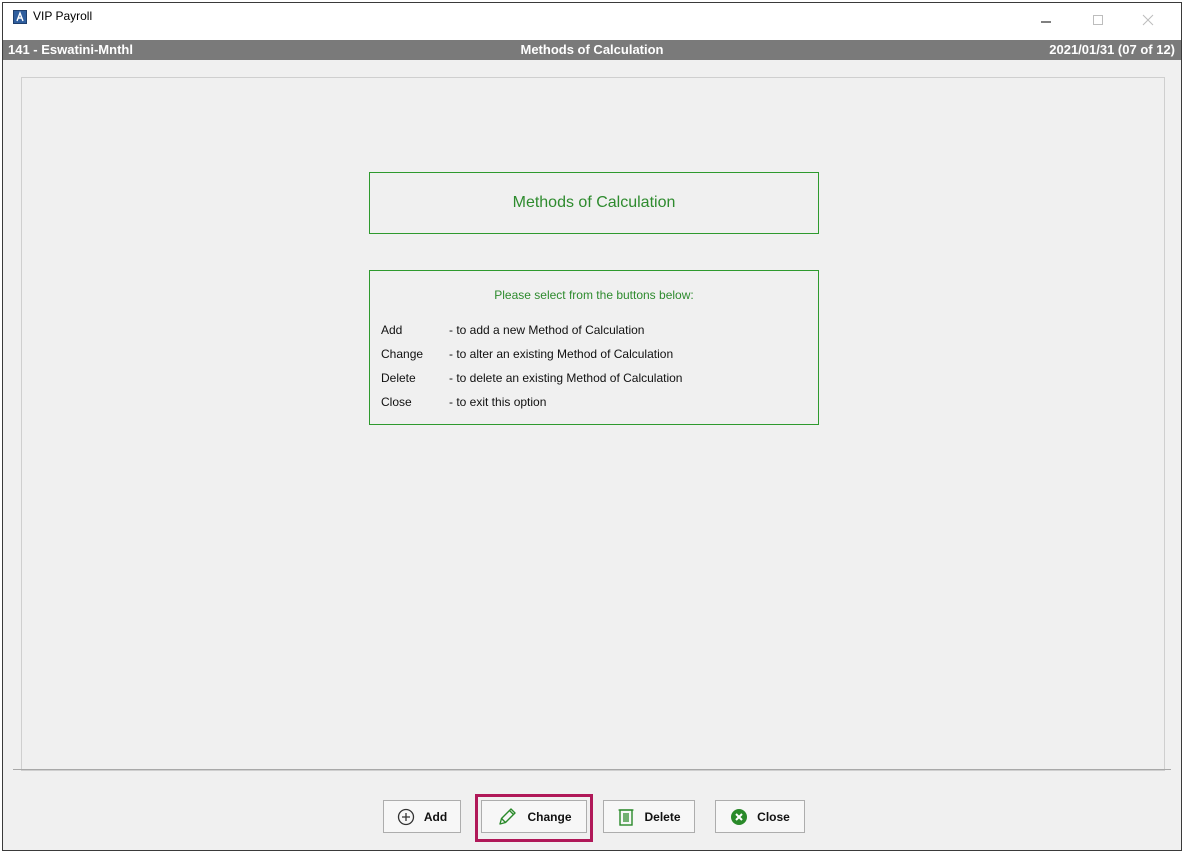  I want to click on page-title: Methods of Calculation, so click(594, 203).